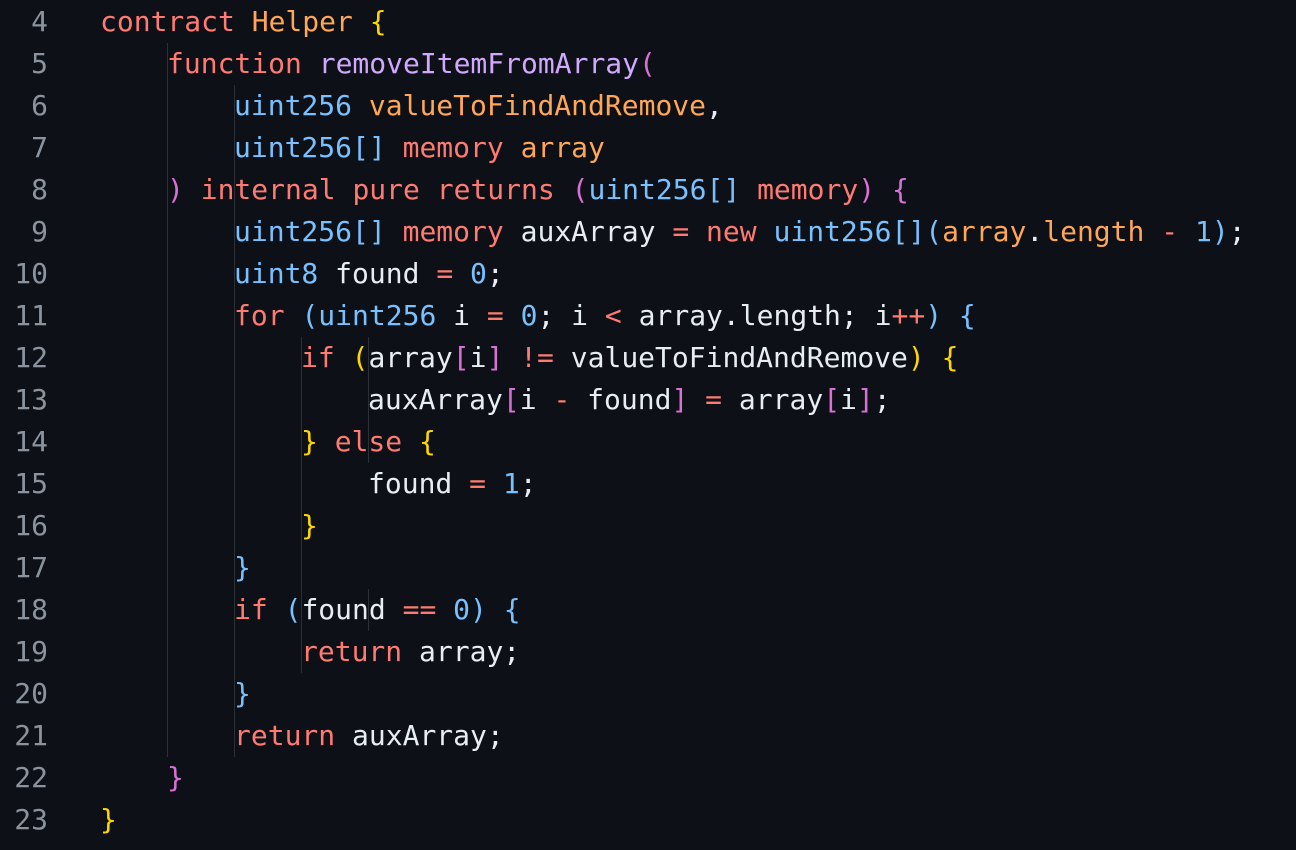  Describe the element at coordinates (648, 610) in the screenshot. I see `code-line: 18 if (found == 0) {` at that location.